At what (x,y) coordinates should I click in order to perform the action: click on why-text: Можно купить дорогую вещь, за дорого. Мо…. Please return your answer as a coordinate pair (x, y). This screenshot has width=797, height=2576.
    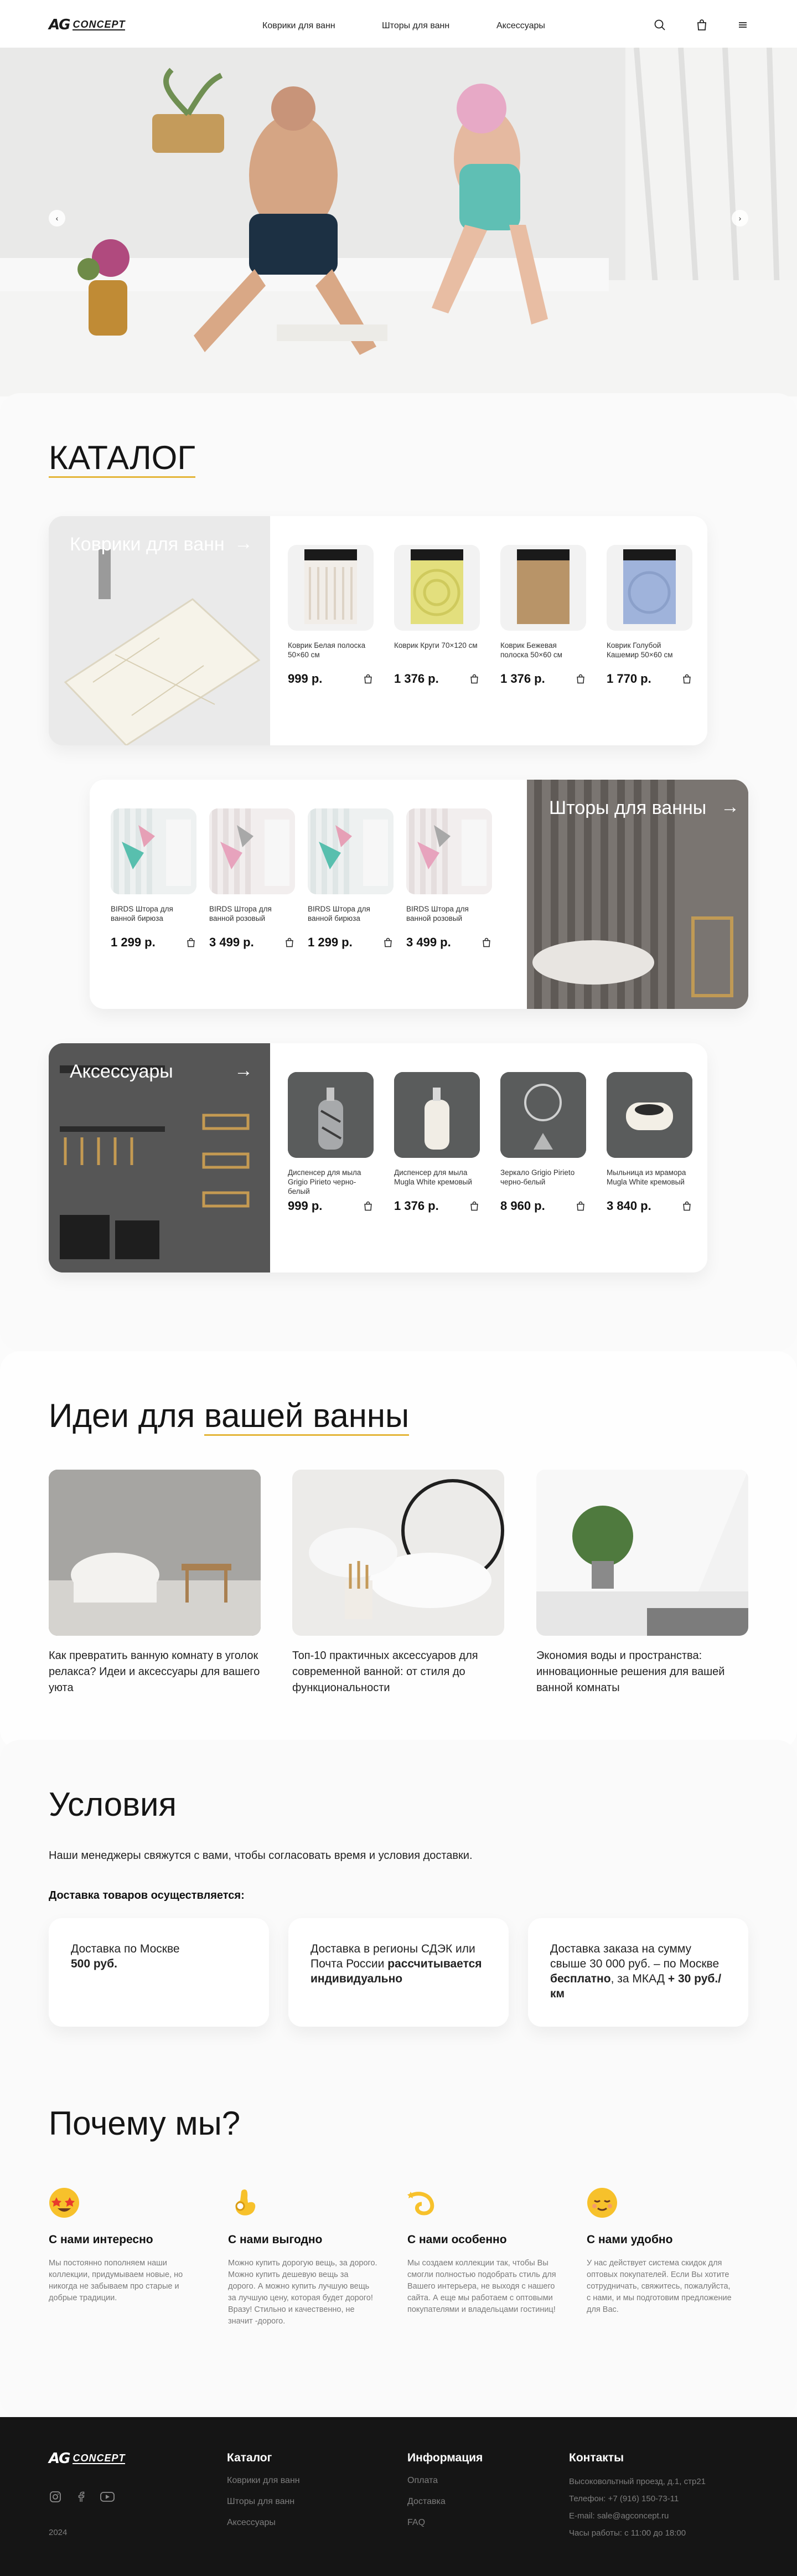
    Looking at the image, I should click on (303, 2292).